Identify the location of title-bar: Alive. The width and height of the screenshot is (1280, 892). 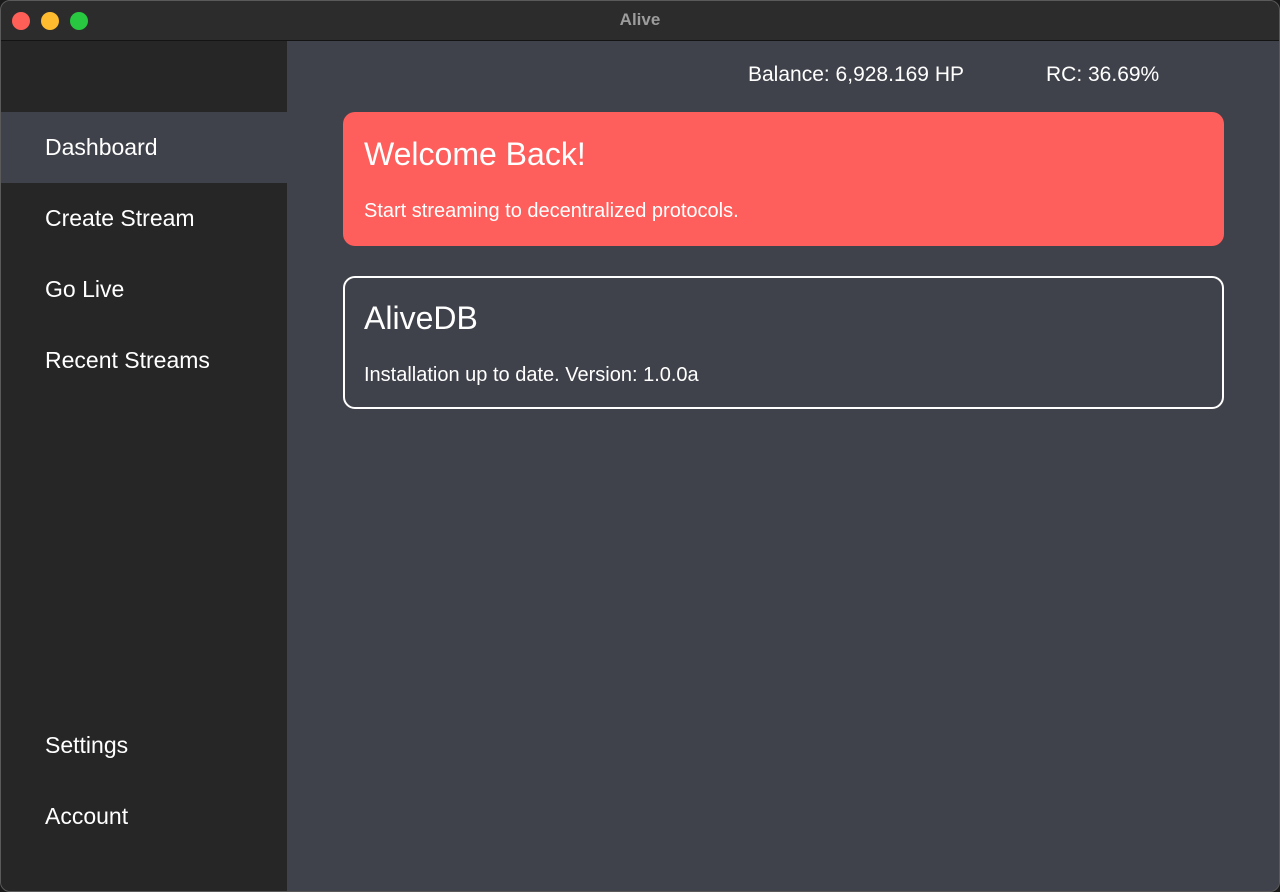
(640, 21).